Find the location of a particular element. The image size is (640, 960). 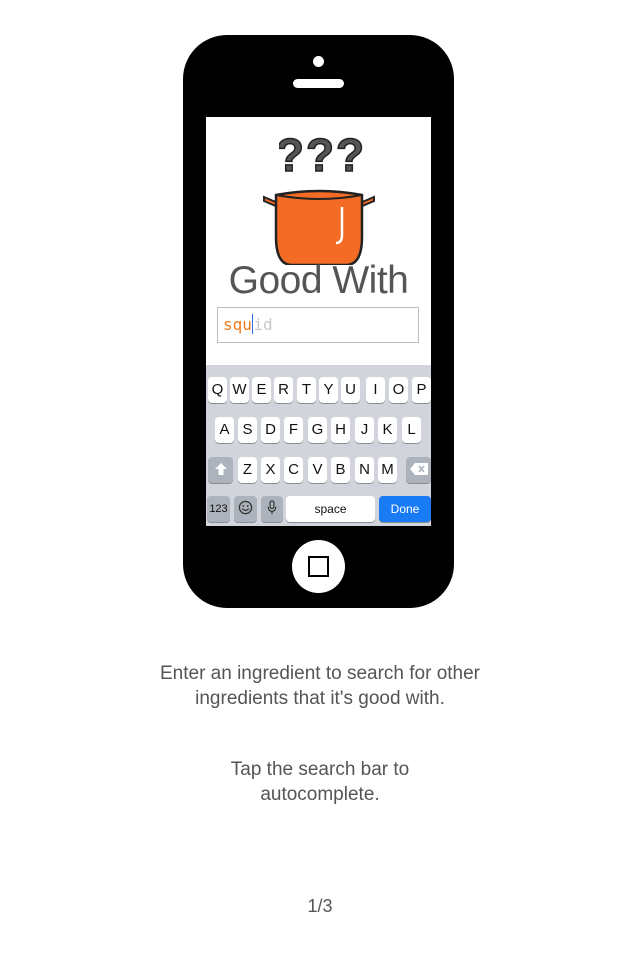

key-e: E is located at coordinates (261, 390).